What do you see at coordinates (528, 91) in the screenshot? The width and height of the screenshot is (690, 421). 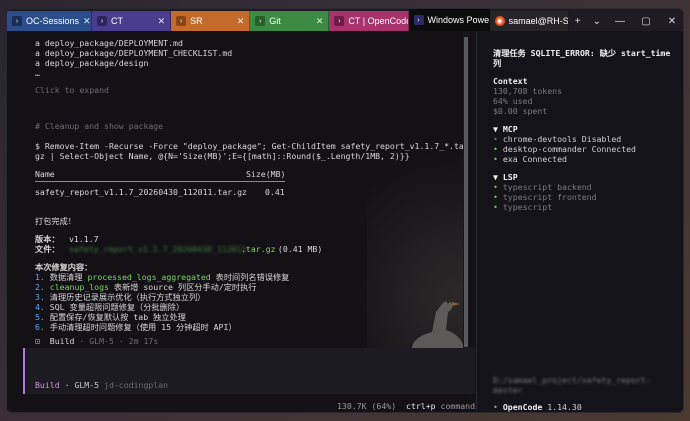 I see `context-tokens: 130,708 tokens` at bounding box center [528, 91].